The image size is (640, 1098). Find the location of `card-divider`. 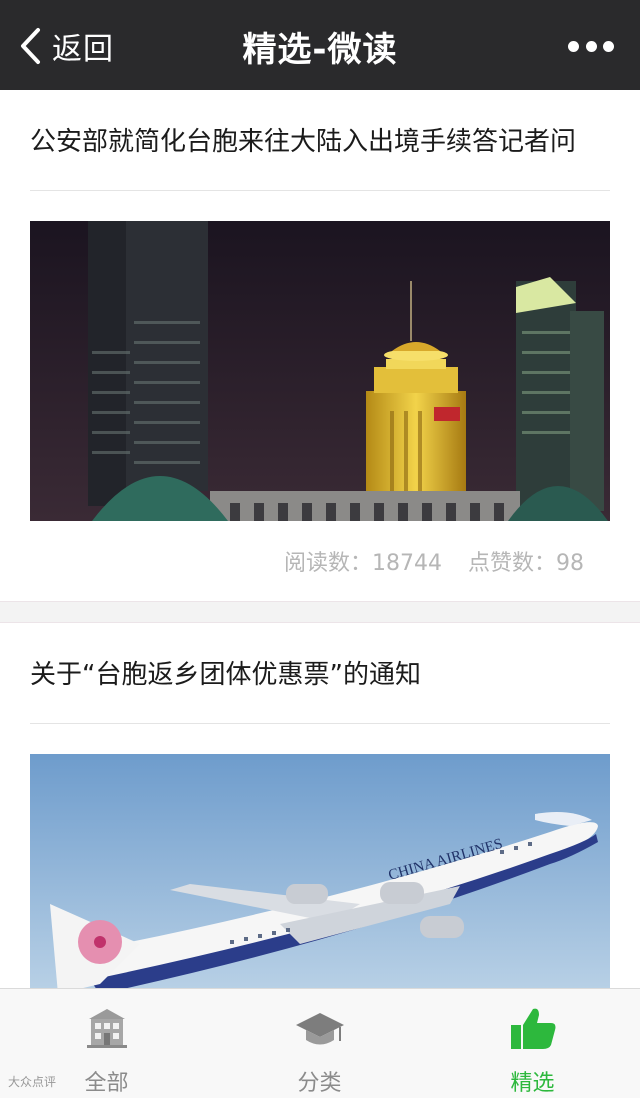

card-divider is located at coordinates (320, 612).